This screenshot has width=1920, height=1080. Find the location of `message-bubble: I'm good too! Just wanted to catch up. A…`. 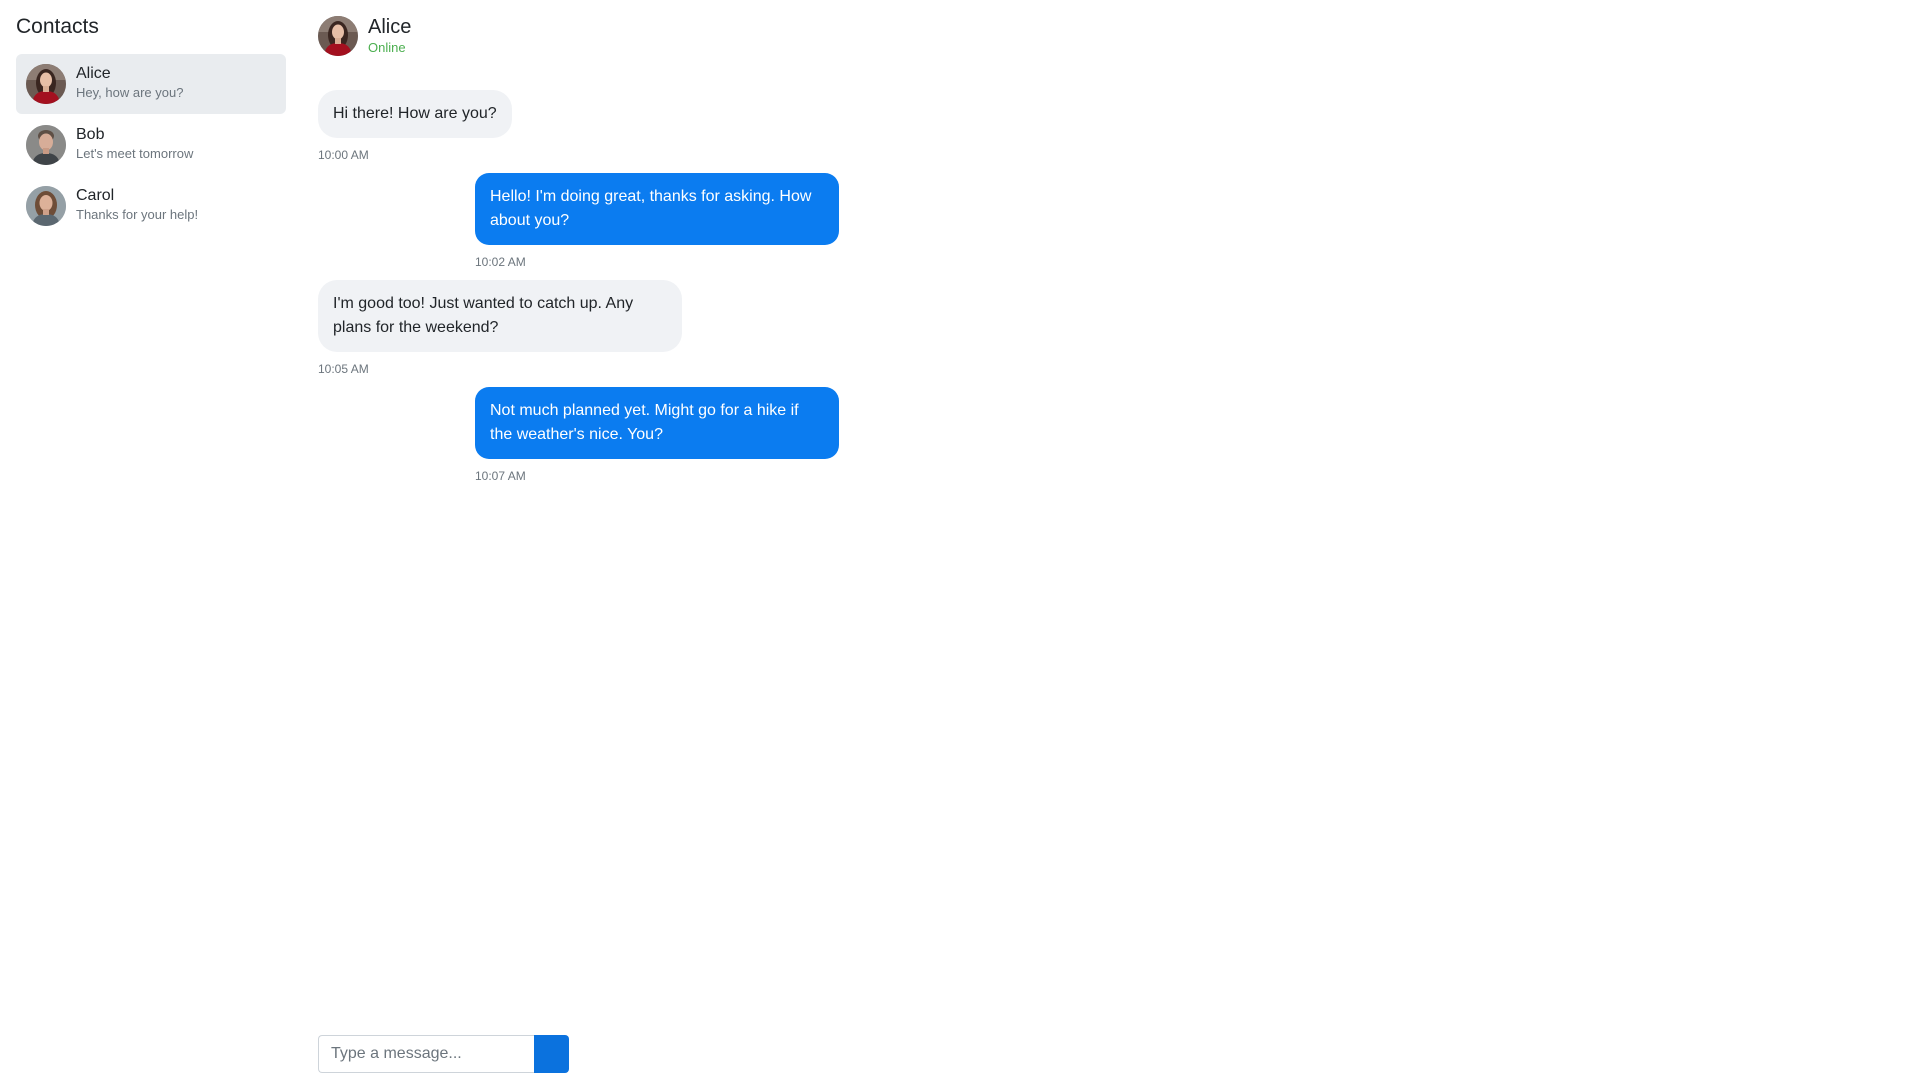

message-bubble: I'm good too! Just wanted to catch up. A… is located at coordinates (500, 316).